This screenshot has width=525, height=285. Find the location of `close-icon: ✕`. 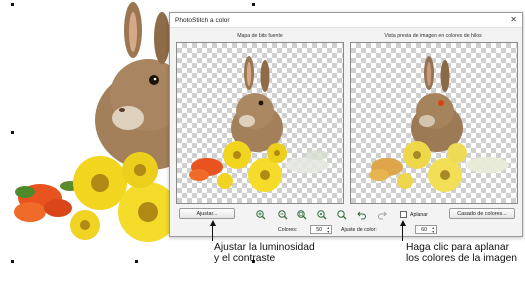

close-icon: ✕ is located at coordinates (513, 20).